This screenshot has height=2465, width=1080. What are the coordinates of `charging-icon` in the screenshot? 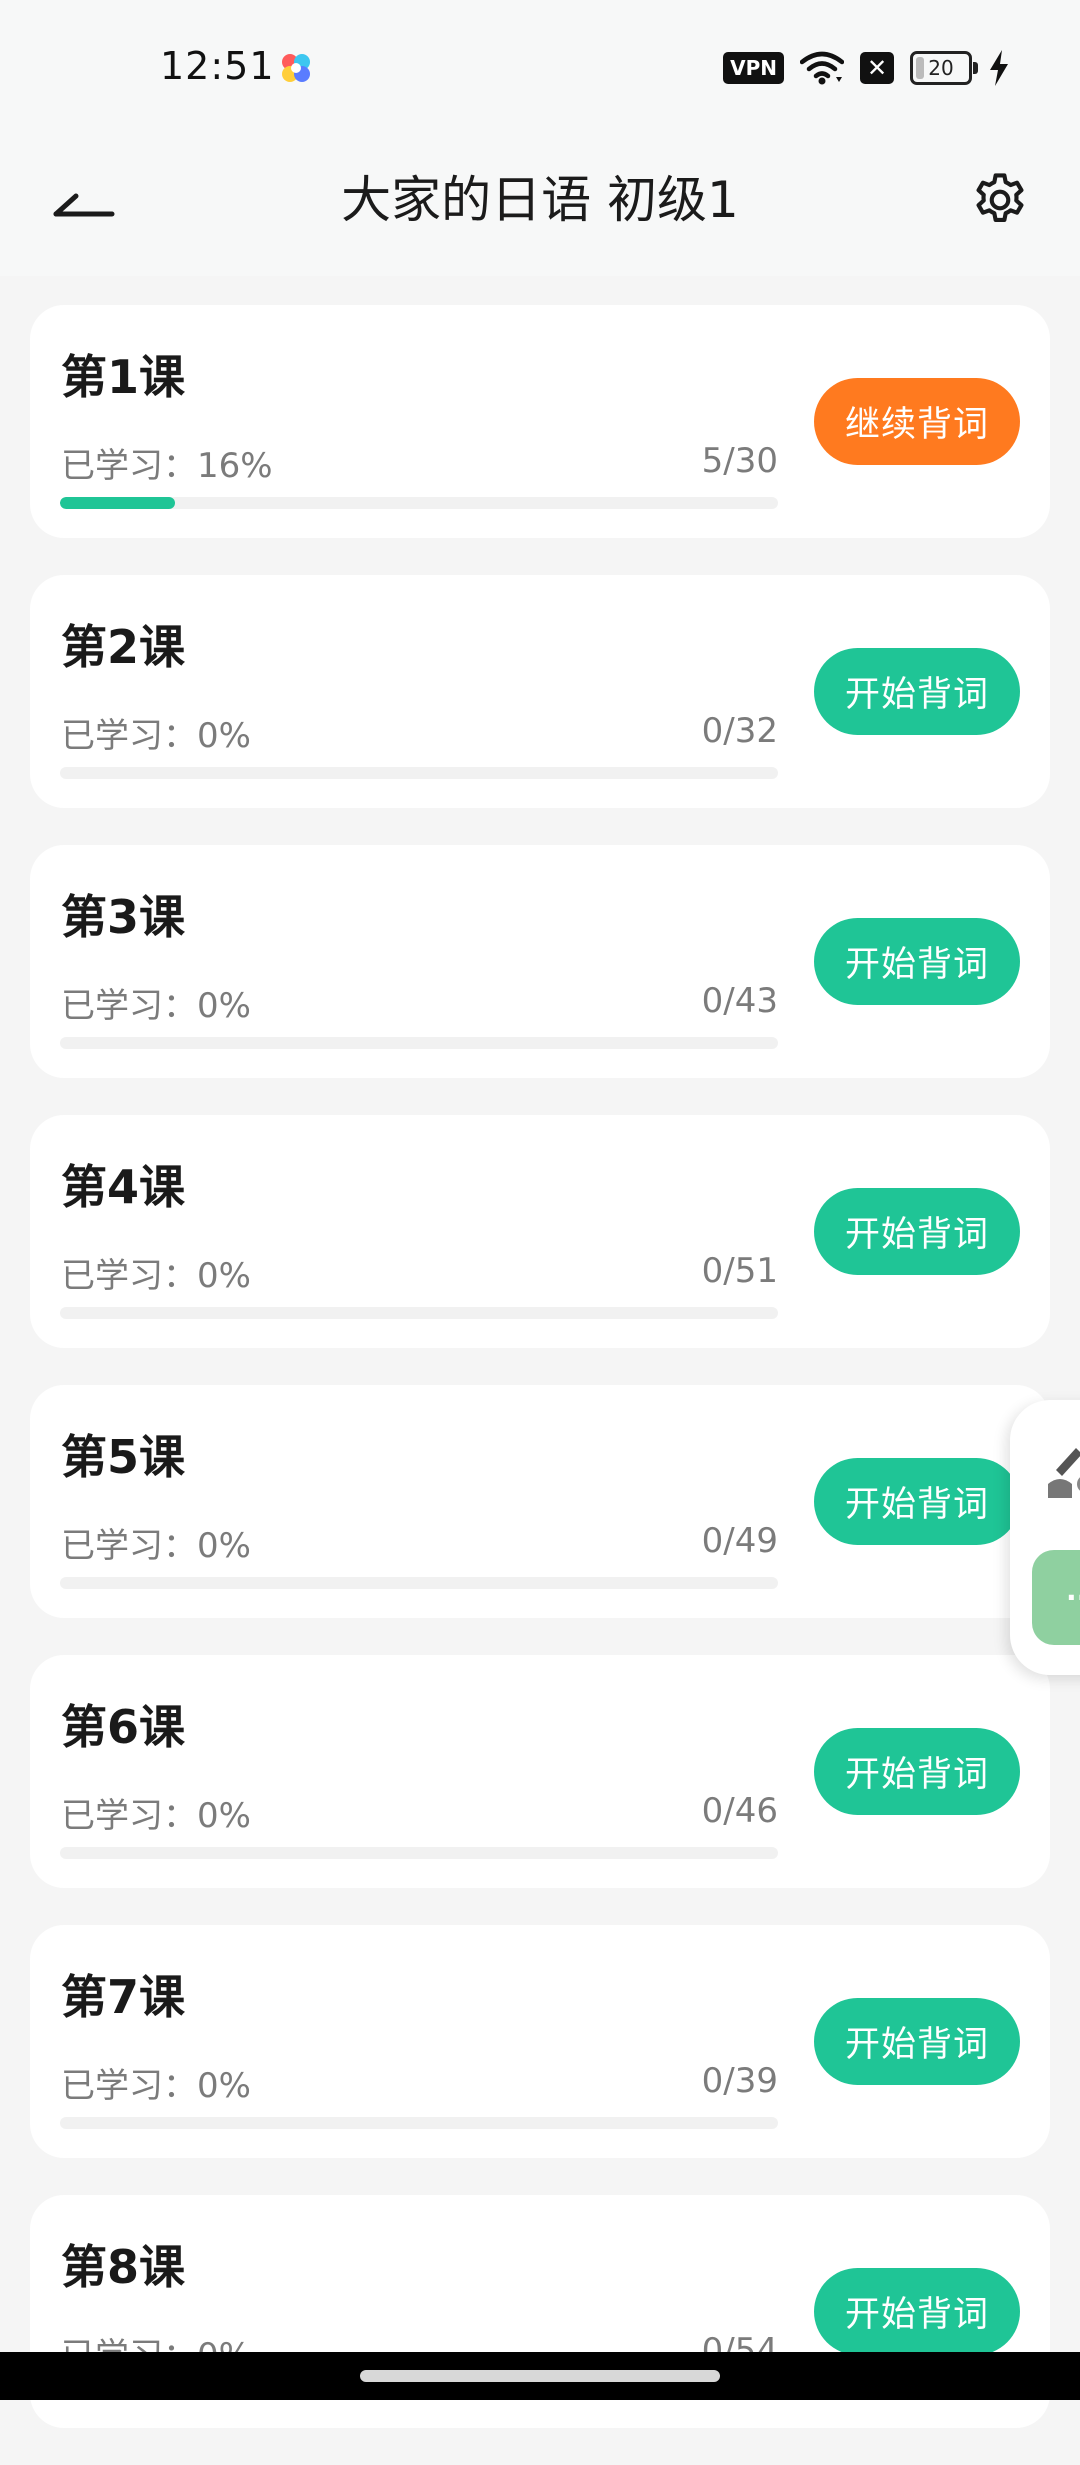 It's located at (999, 68).